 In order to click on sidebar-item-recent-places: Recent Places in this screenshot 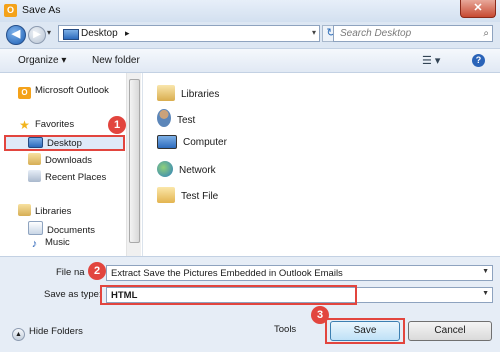, I will do `click(67, 176)`.